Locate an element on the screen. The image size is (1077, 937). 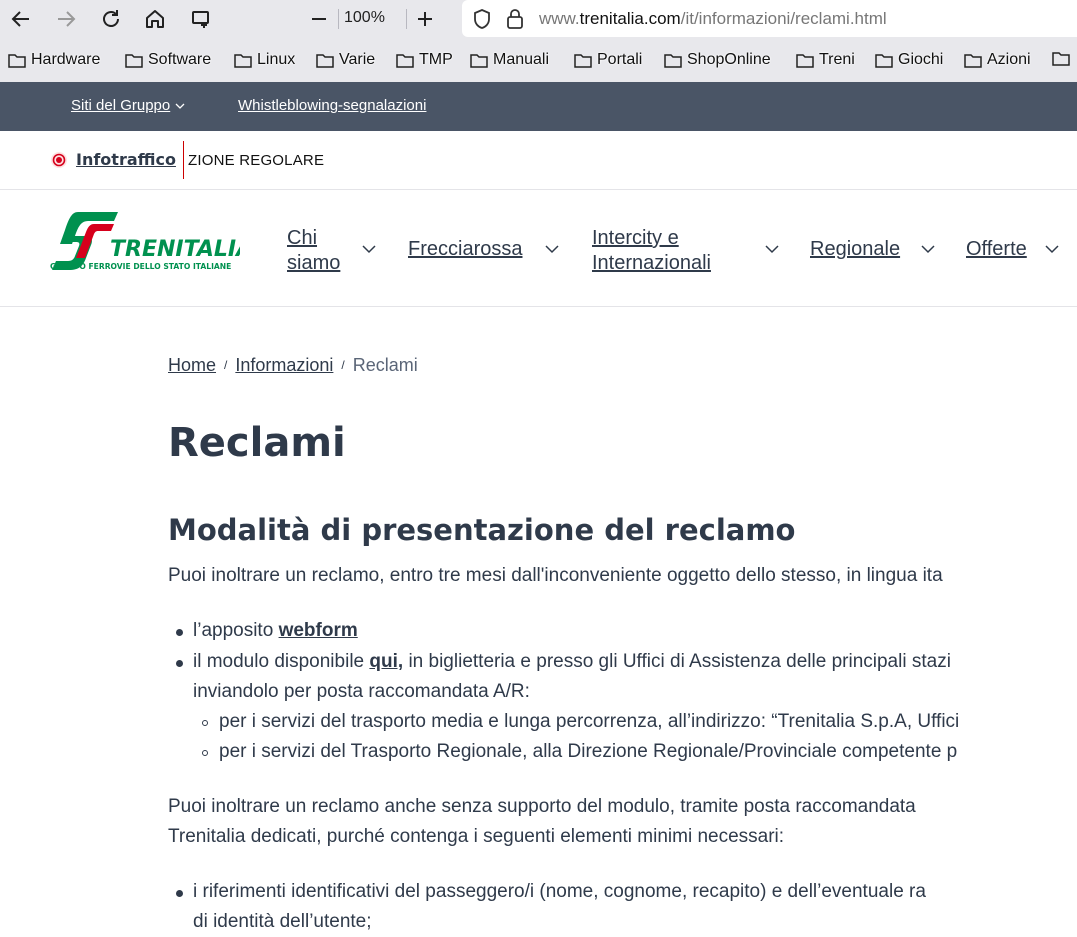
webform-link: webform is located at coordinates (318, 630).